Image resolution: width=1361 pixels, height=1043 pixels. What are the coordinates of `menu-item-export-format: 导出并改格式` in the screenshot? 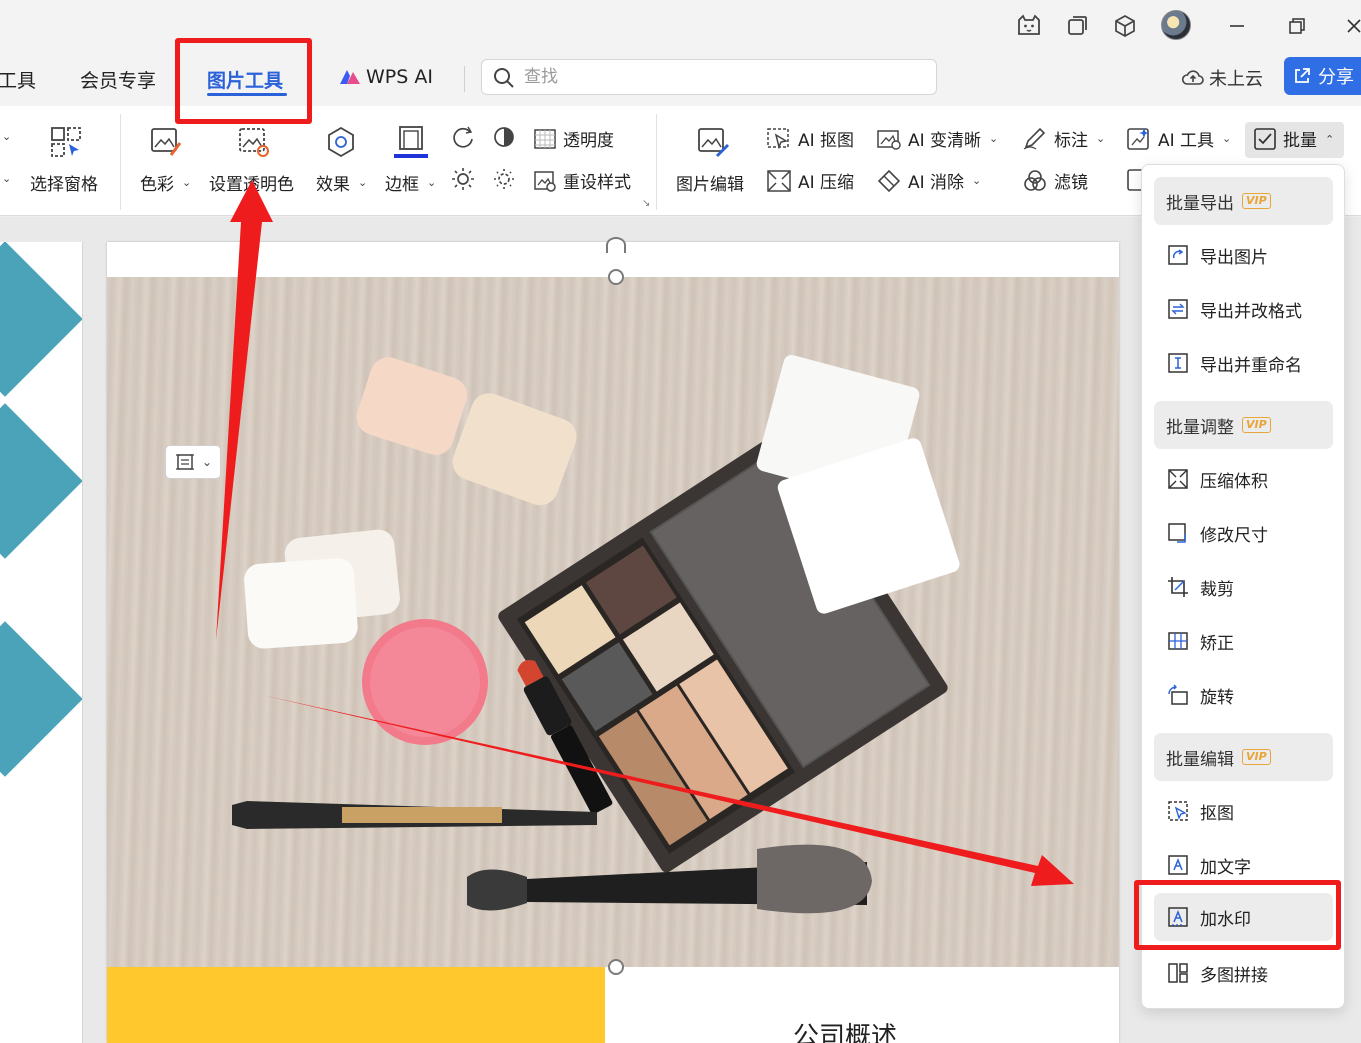 It's located at (1251, 309).